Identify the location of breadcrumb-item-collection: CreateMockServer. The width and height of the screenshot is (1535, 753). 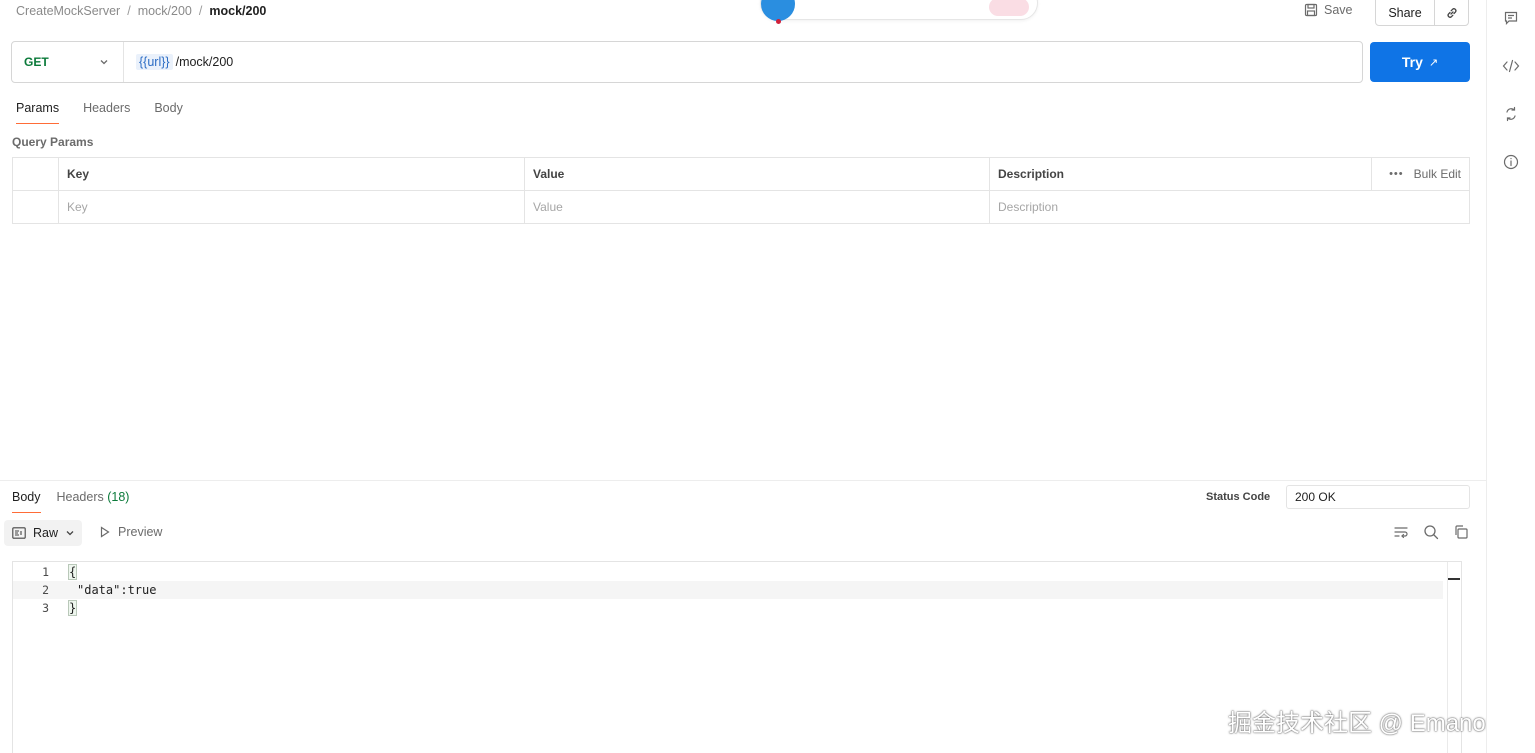
(68, 11).